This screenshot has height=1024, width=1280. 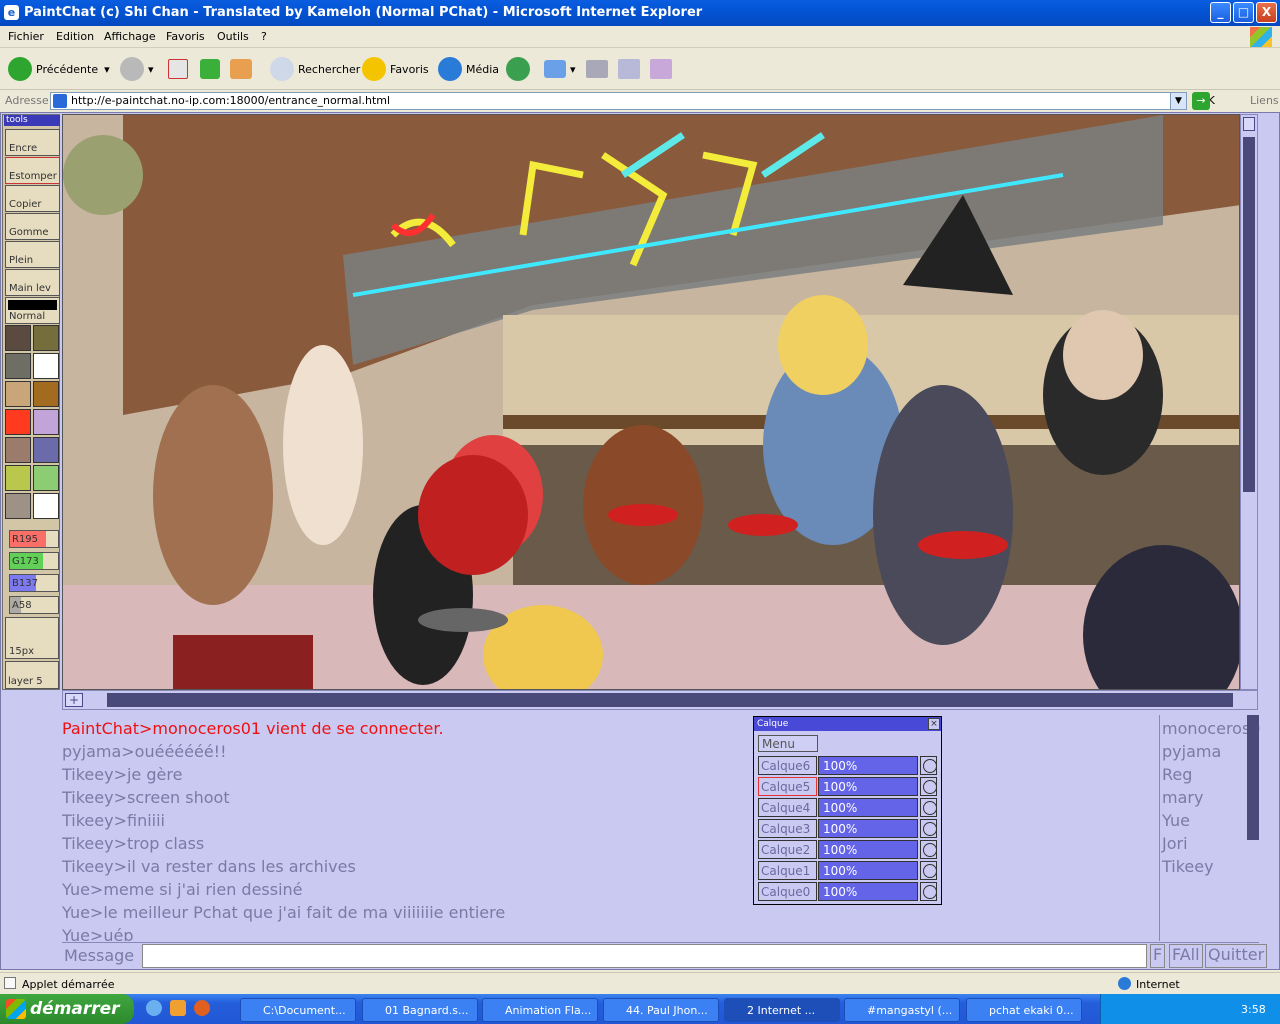 What do you see at coordinates (631, 69) in the screenshot?
I see `edit-button` at bounding box center [631, 69].